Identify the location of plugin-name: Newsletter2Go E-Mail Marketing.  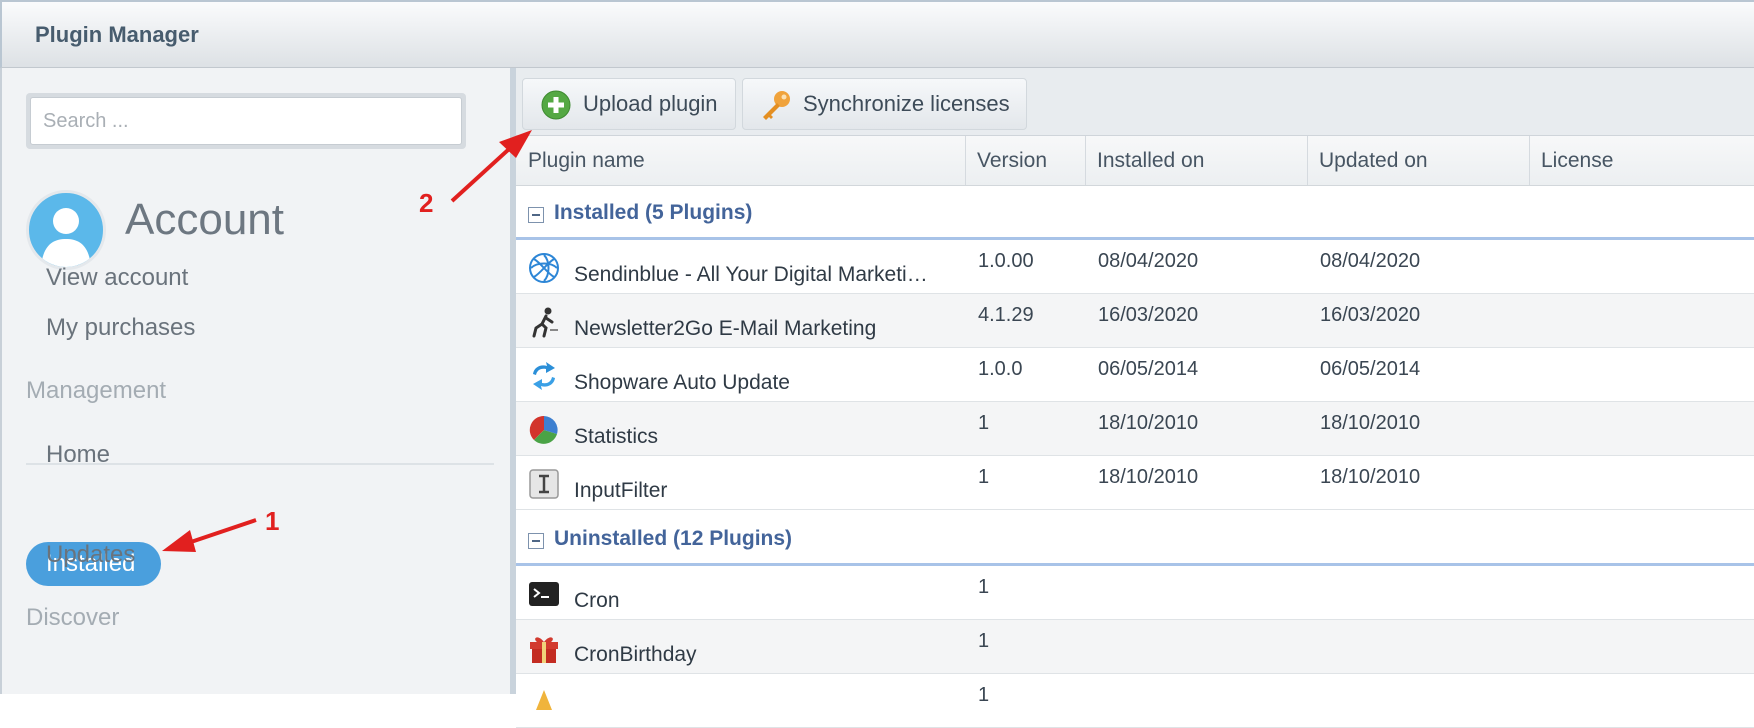
(725, 328).